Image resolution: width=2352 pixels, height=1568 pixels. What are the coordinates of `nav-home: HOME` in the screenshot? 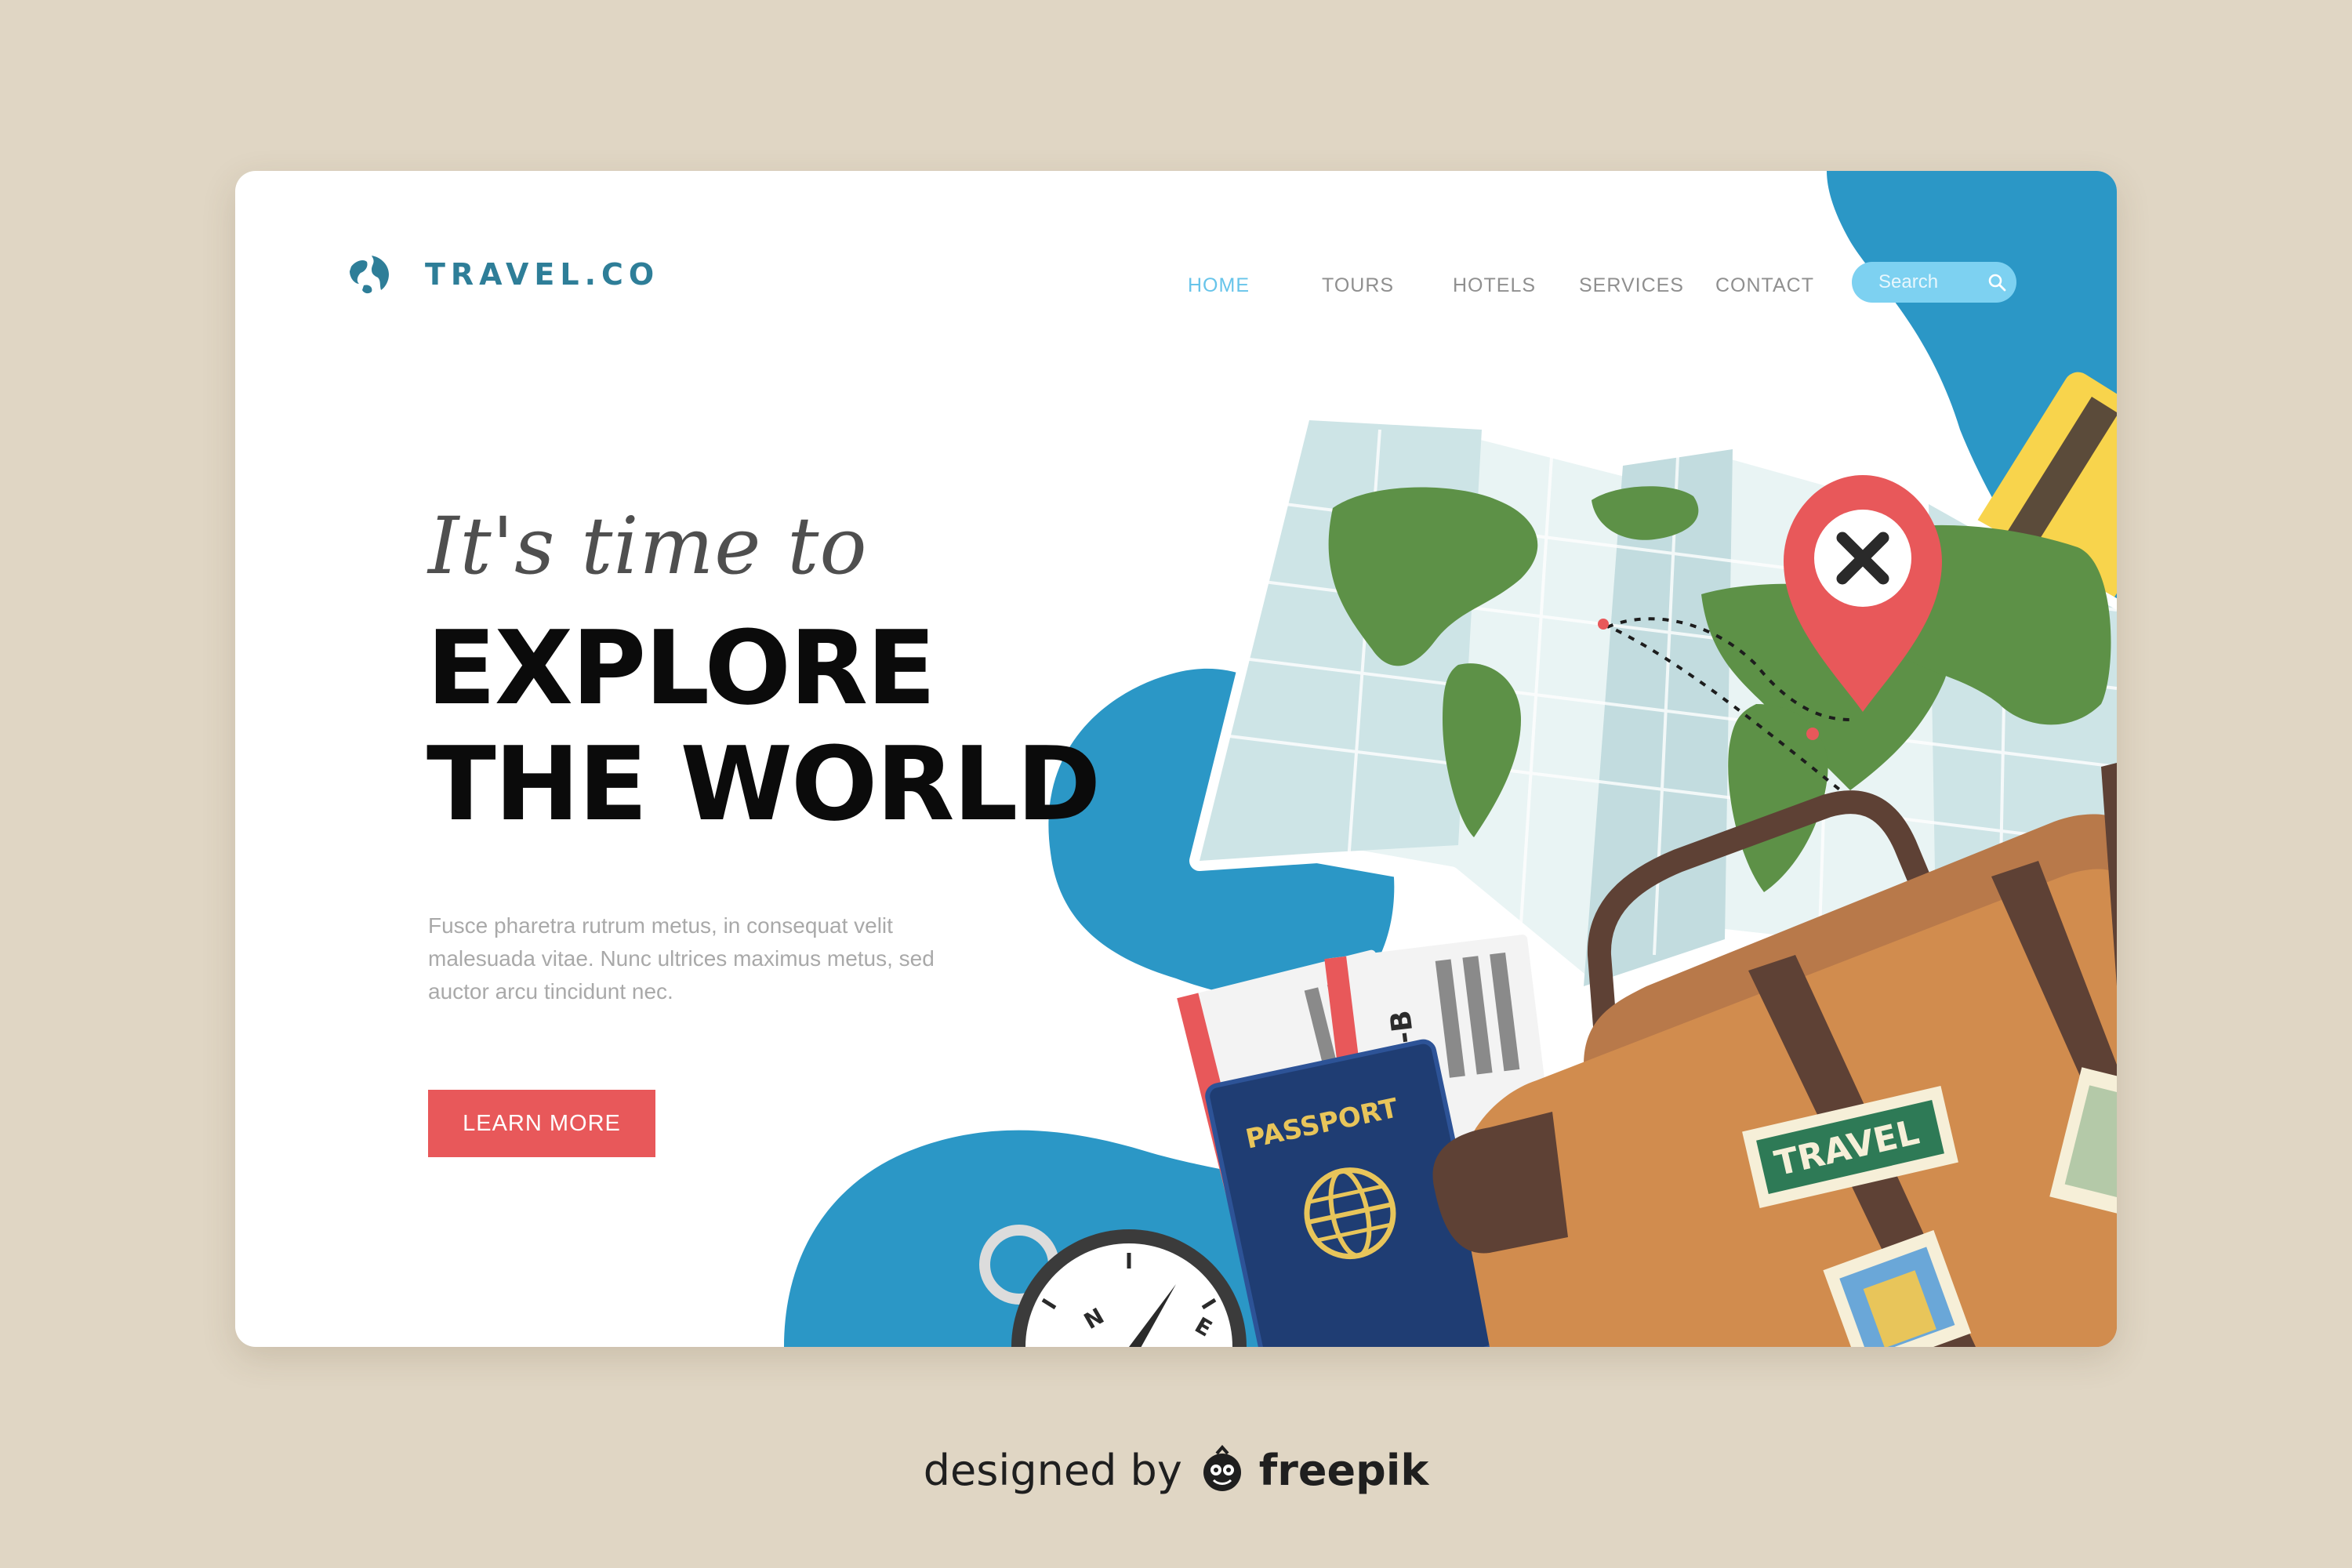 It's located at (1219, 285).